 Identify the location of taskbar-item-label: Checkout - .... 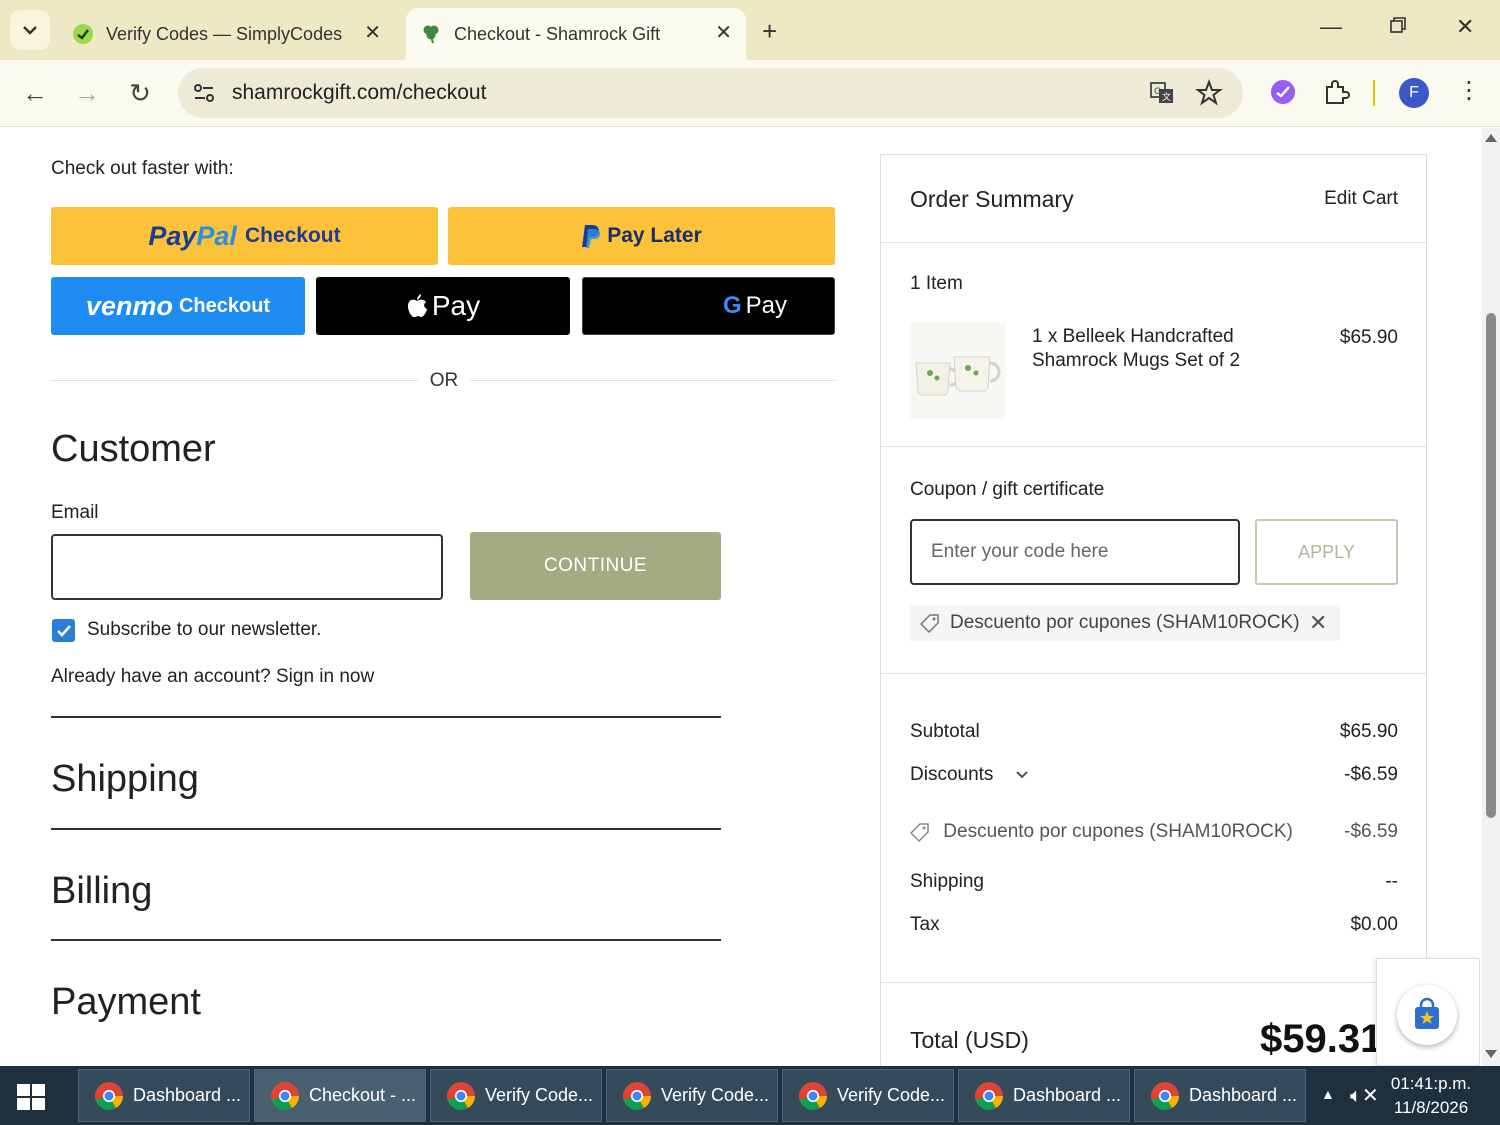
(363, 1095).